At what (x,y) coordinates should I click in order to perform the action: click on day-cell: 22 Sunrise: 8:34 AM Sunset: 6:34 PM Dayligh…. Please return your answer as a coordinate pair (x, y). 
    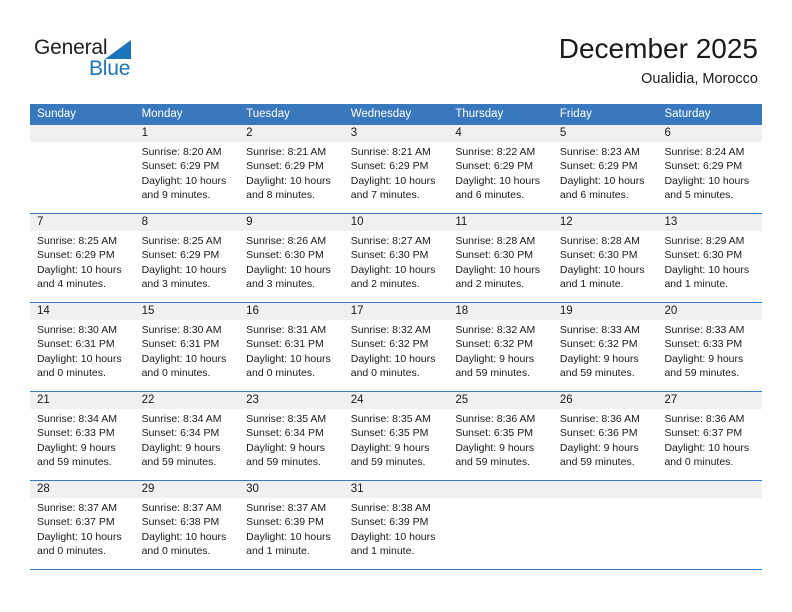
    Looking at the image, I should click on (187, 436).